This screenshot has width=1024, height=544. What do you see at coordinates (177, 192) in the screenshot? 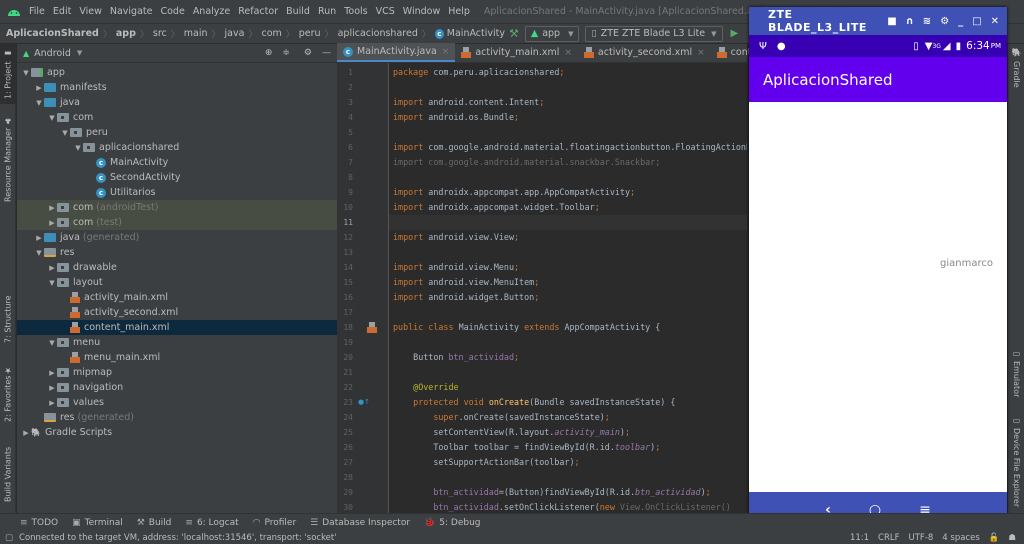
I see `tree-item: c Utilitarios` at bounding box center [177, 192].